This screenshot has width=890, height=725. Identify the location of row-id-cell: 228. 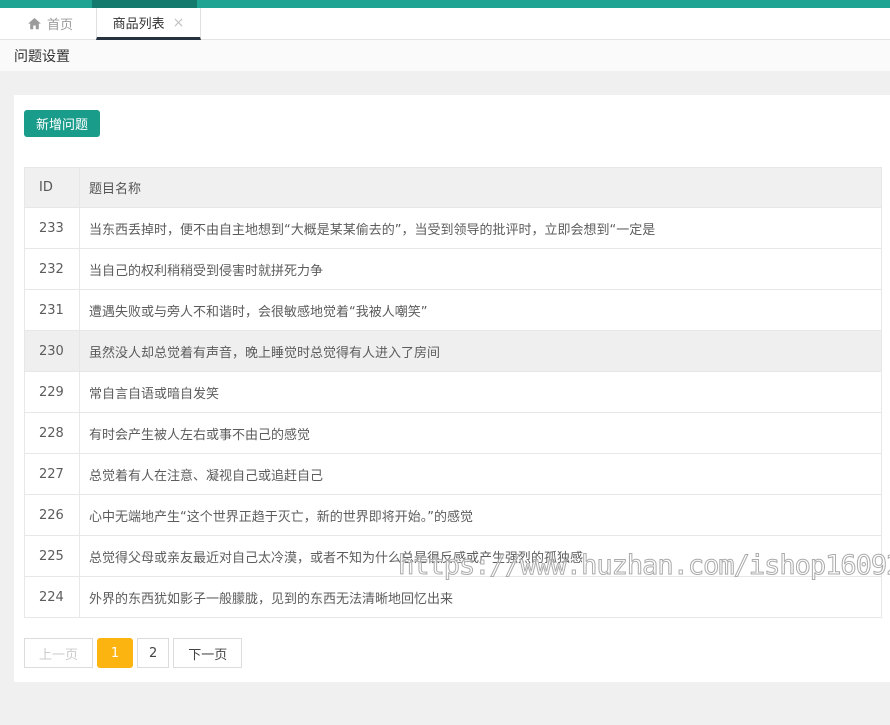
(52, 433).